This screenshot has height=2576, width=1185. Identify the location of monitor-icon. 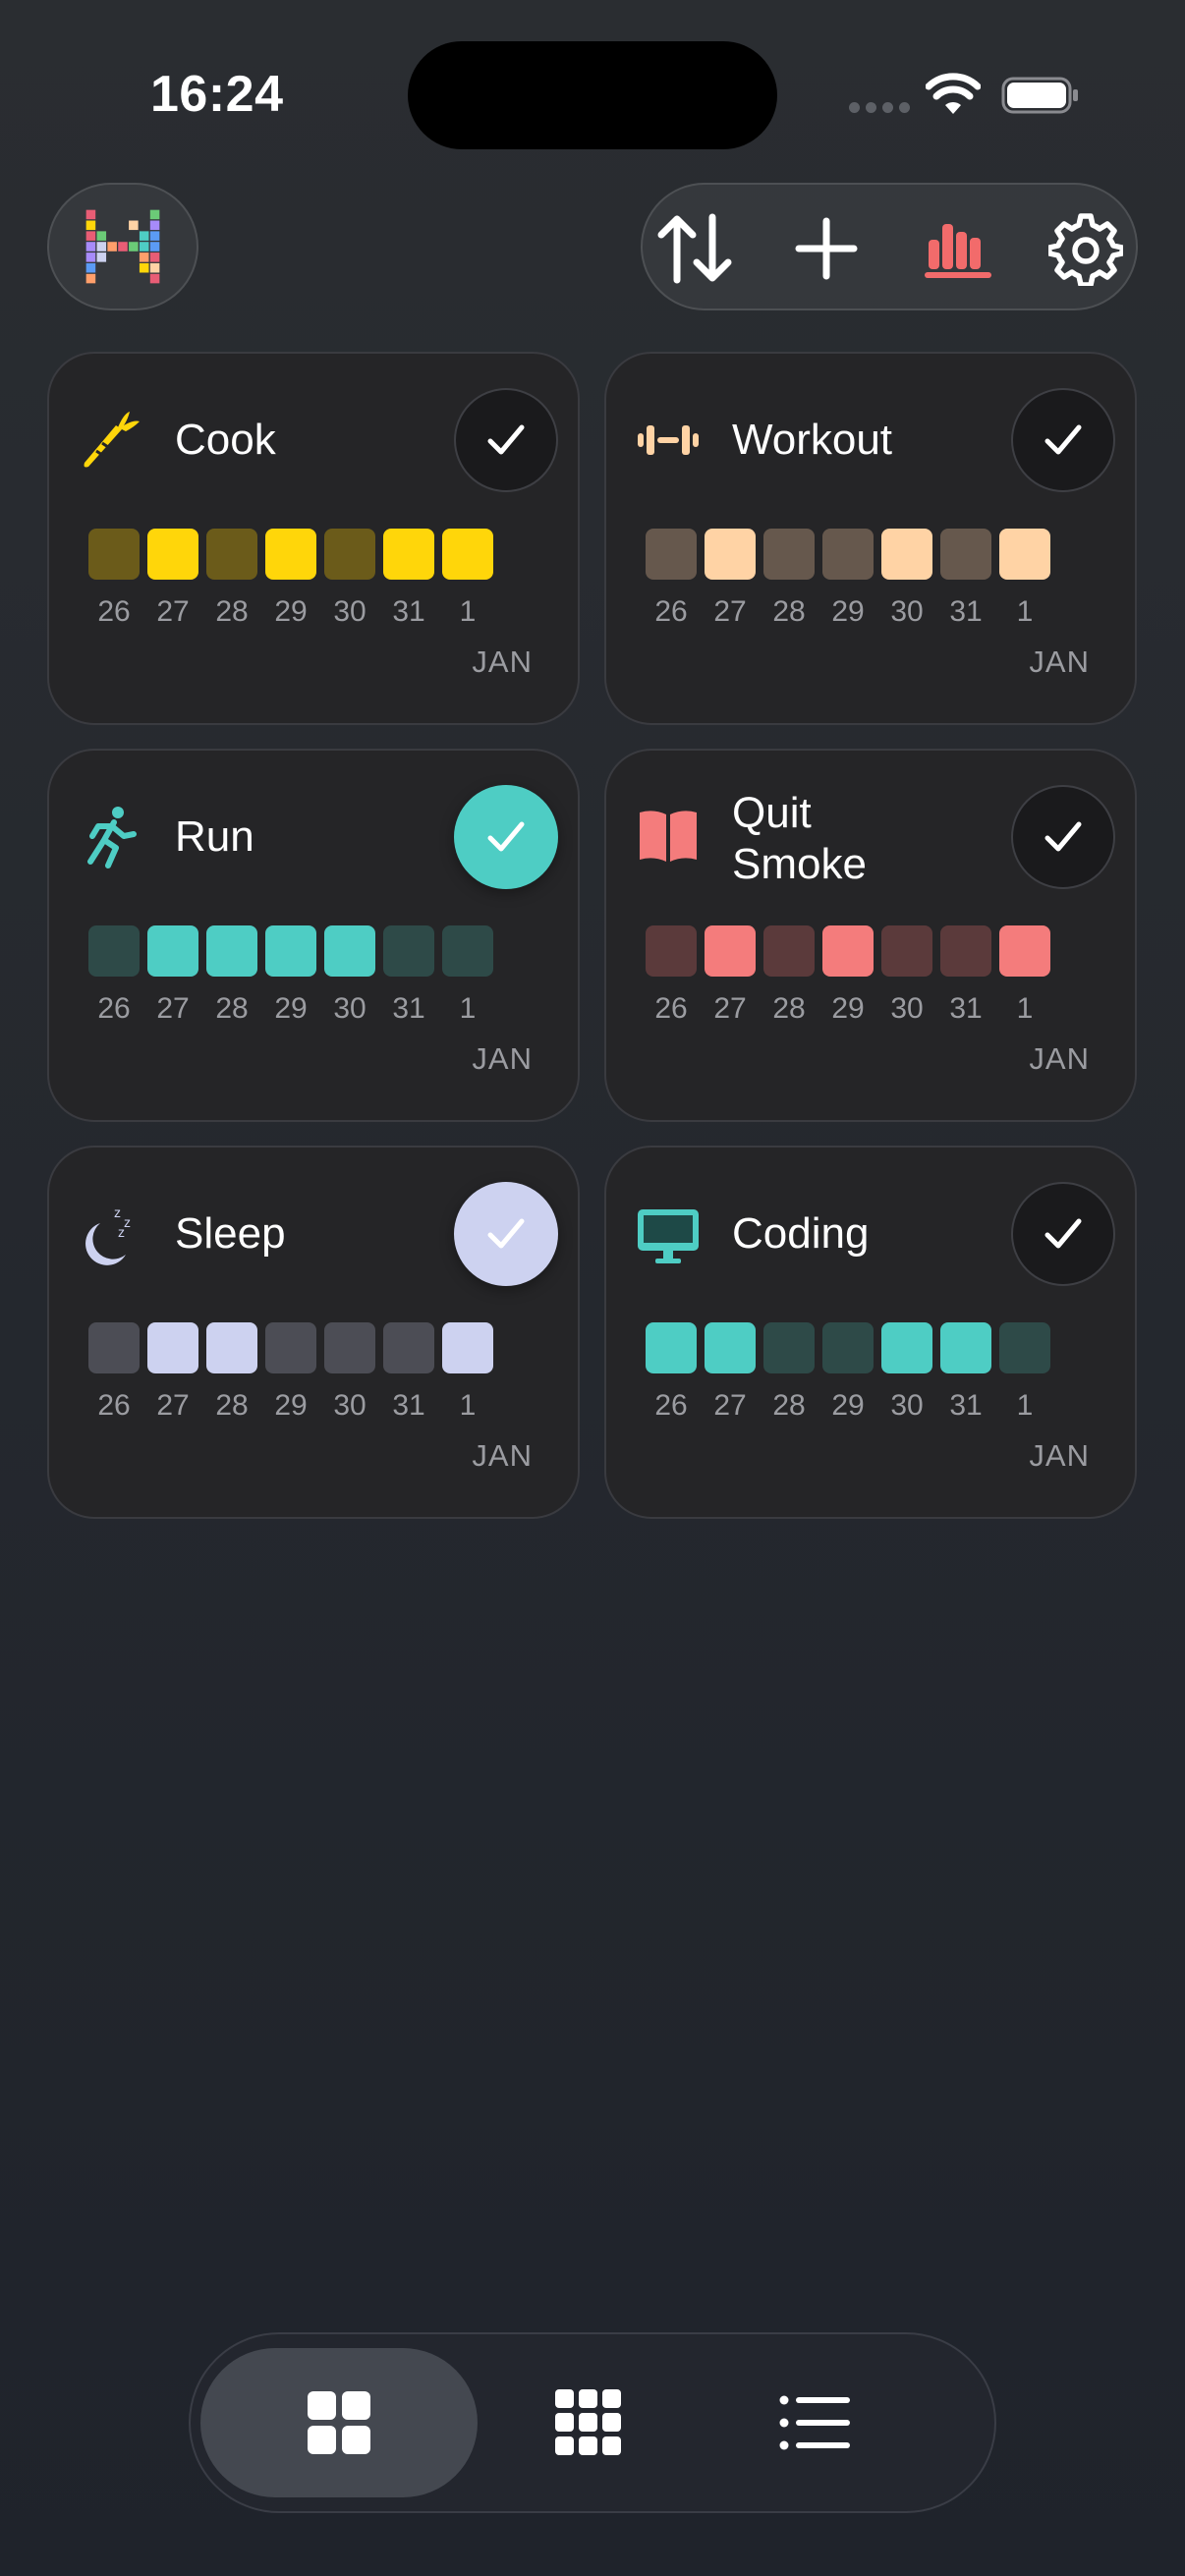
(668, 1234).